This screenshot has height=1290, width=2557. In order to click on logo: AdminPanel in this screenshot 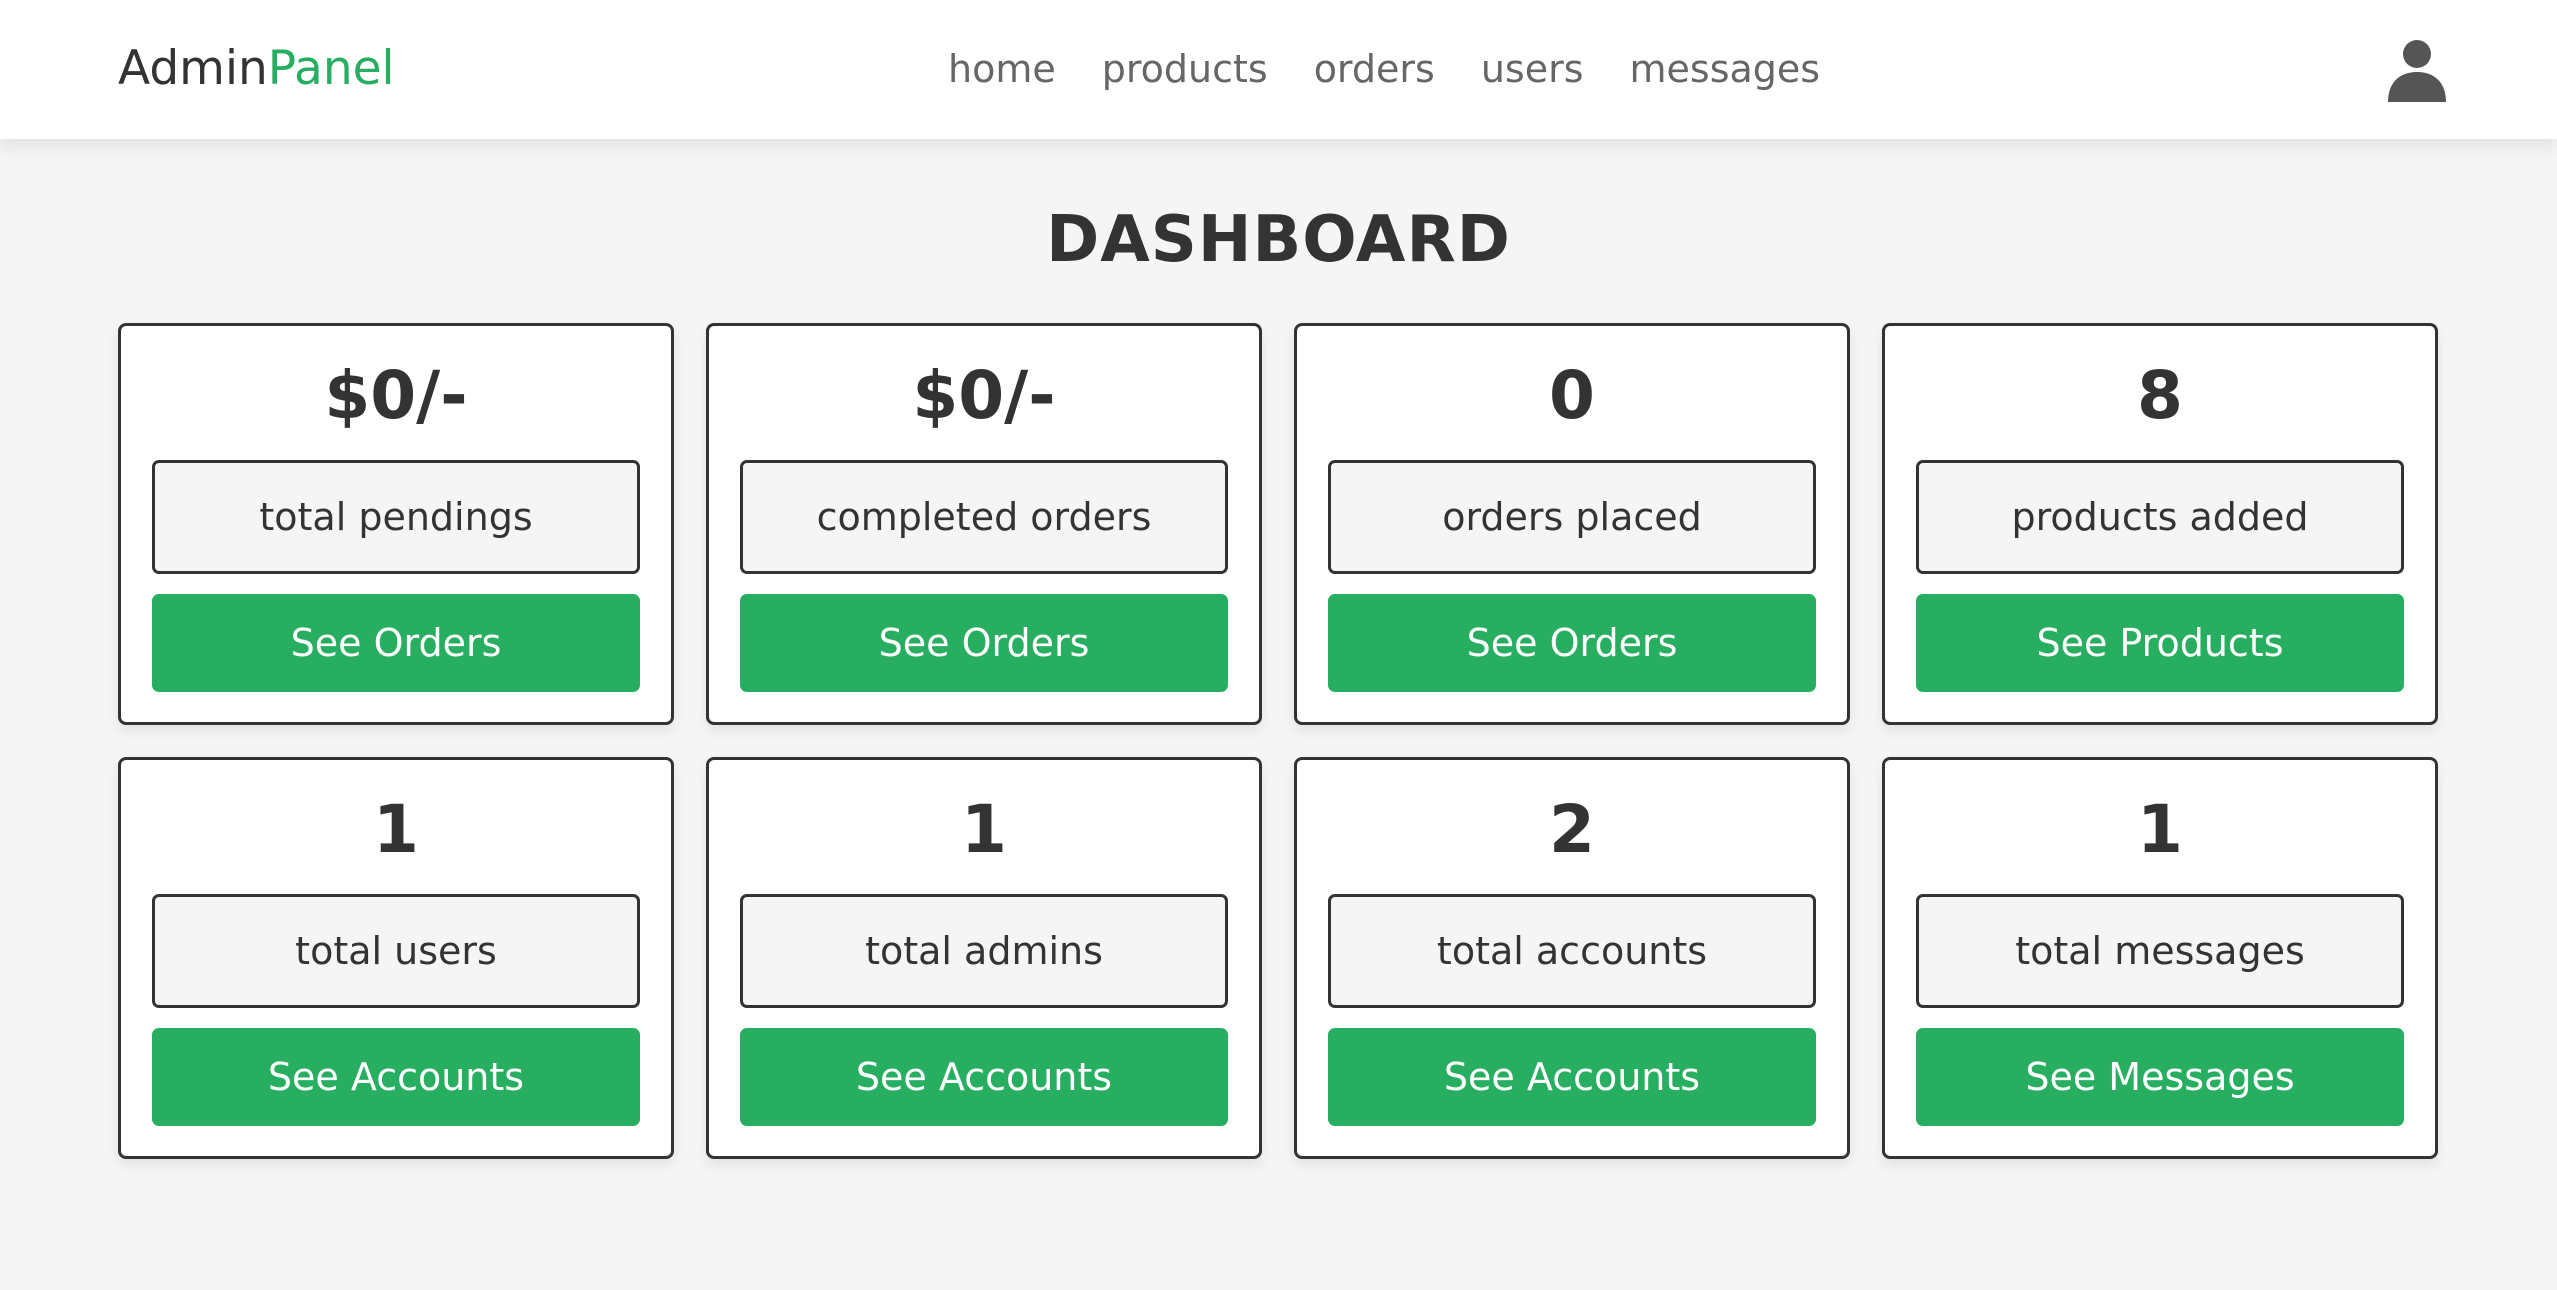, I will do `click(256, 69)`.